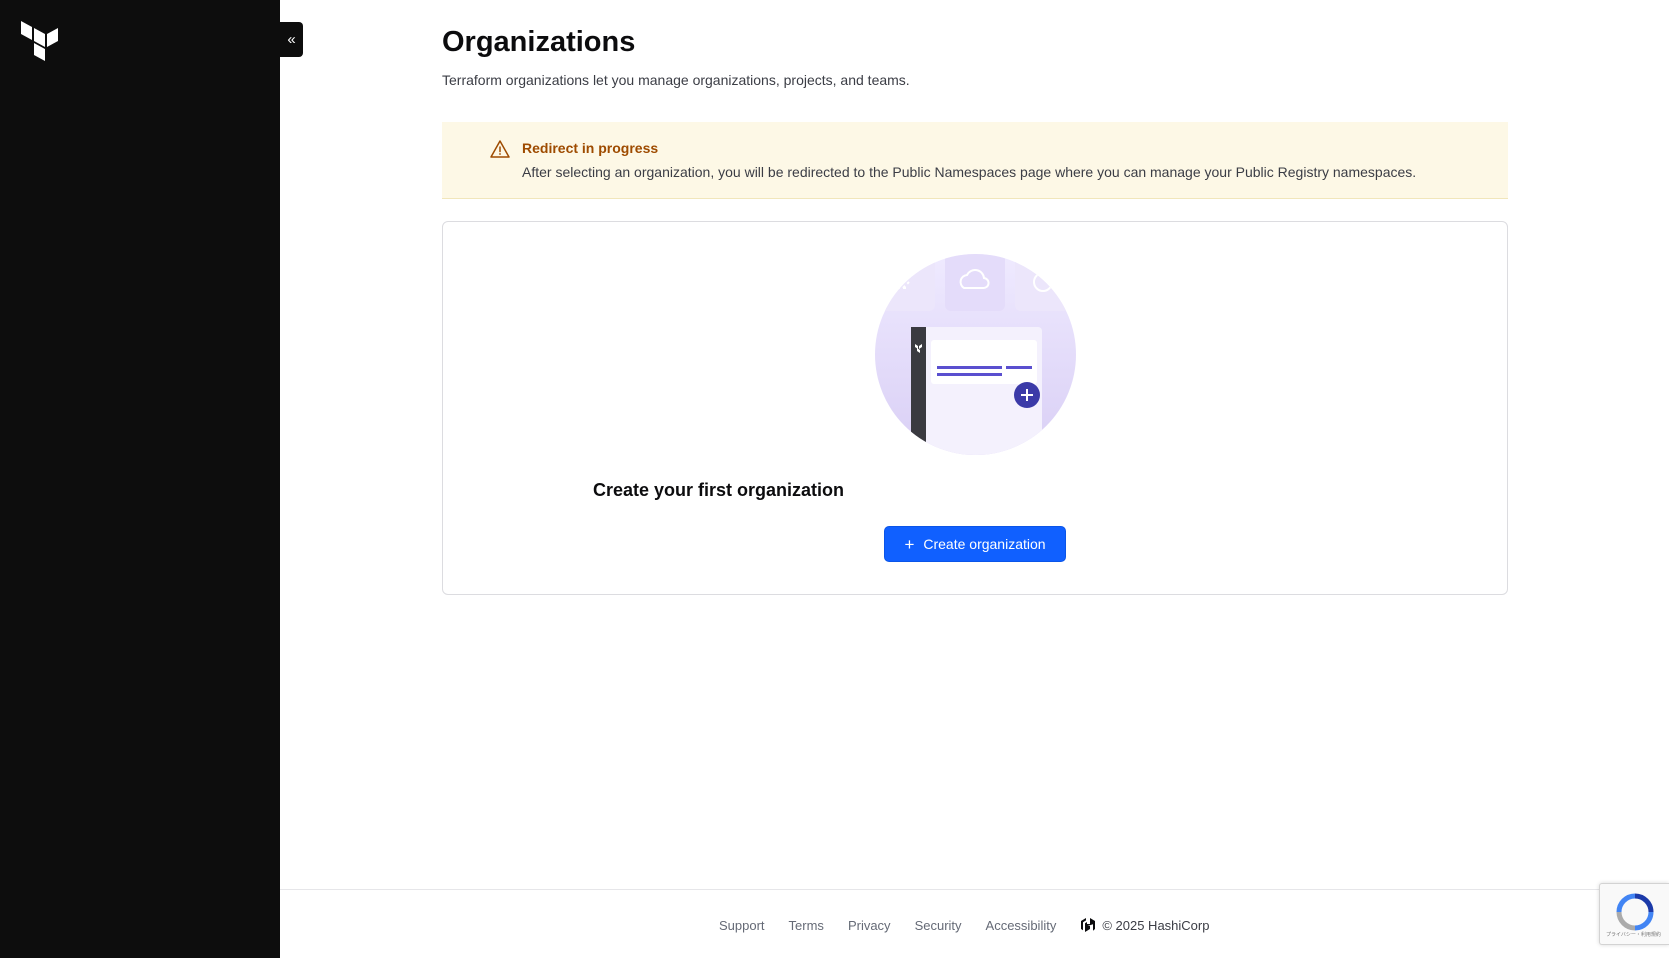 This screenshot has width=1669, height=958. I want to click on terraform-logo-icon, so click(39, 41).